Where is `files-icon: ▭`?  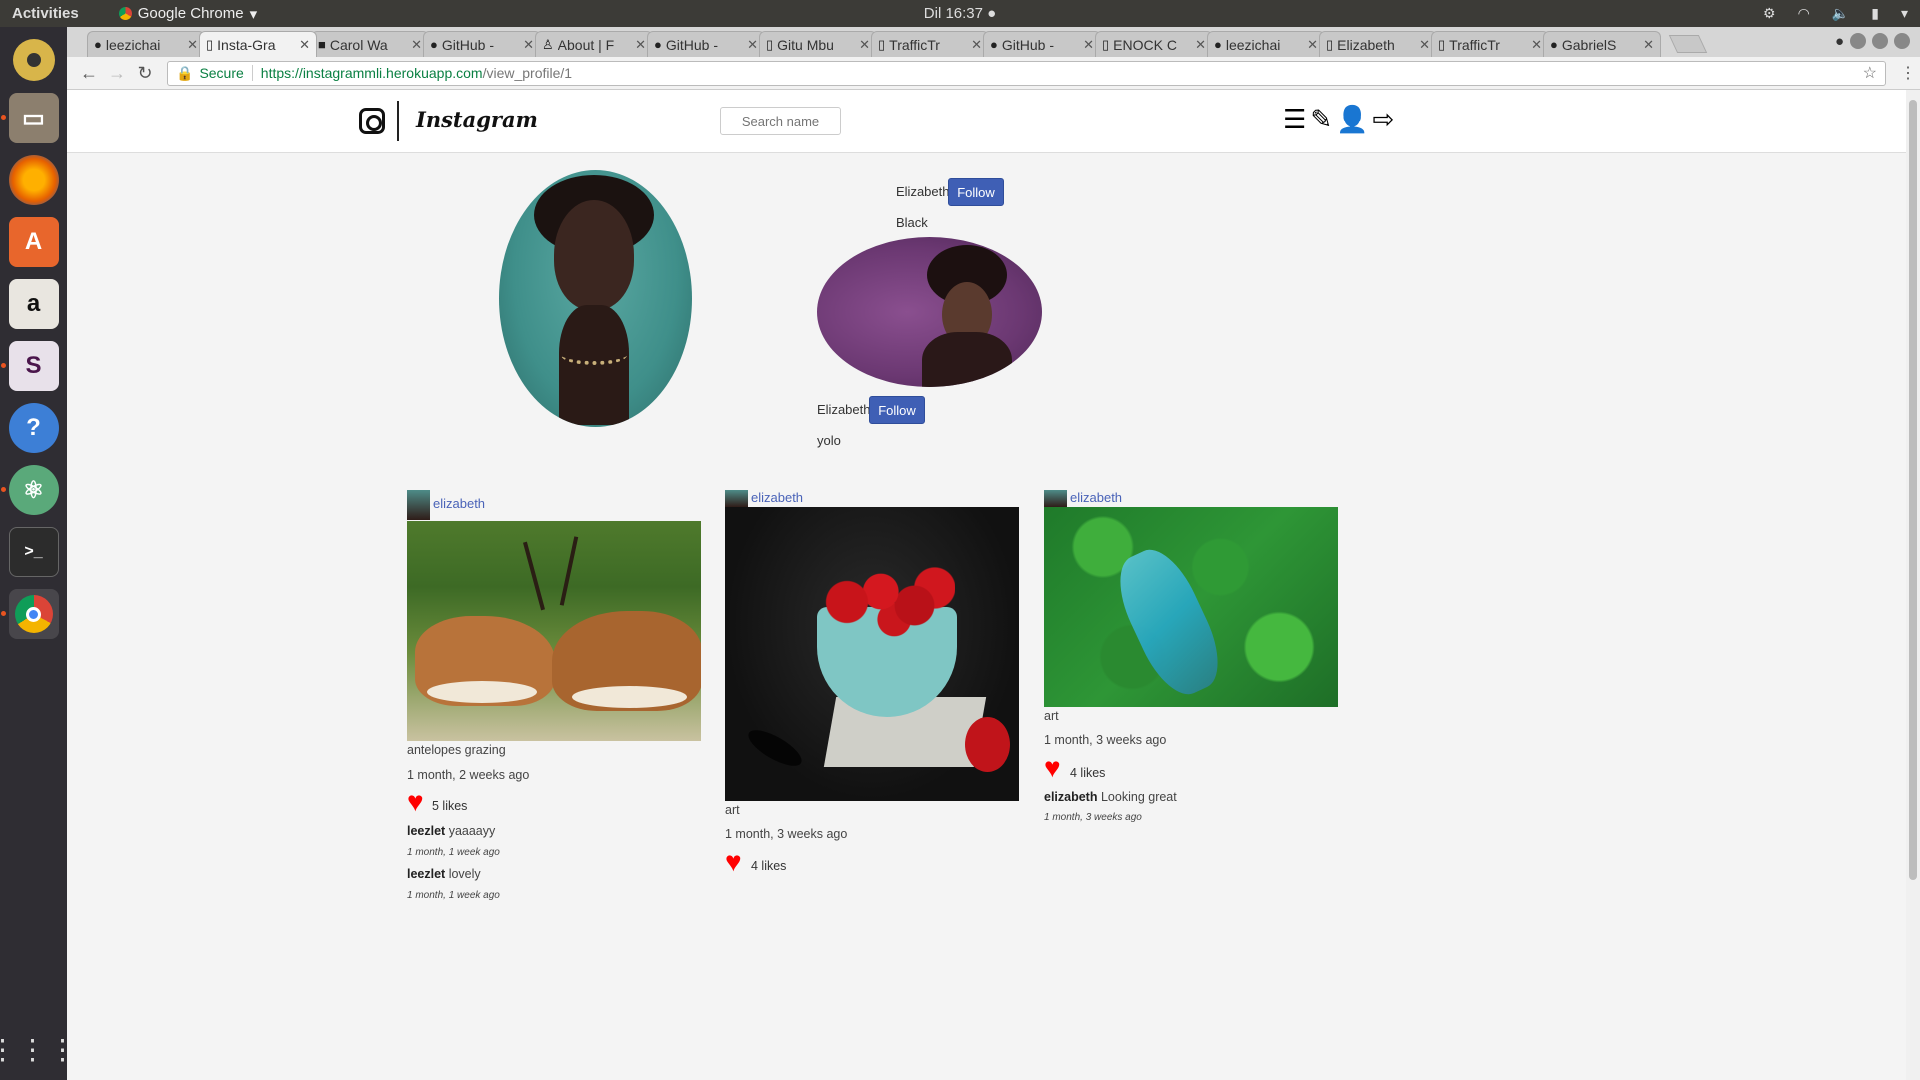 files-icon: ▭ is located at coordinates (29, 118).